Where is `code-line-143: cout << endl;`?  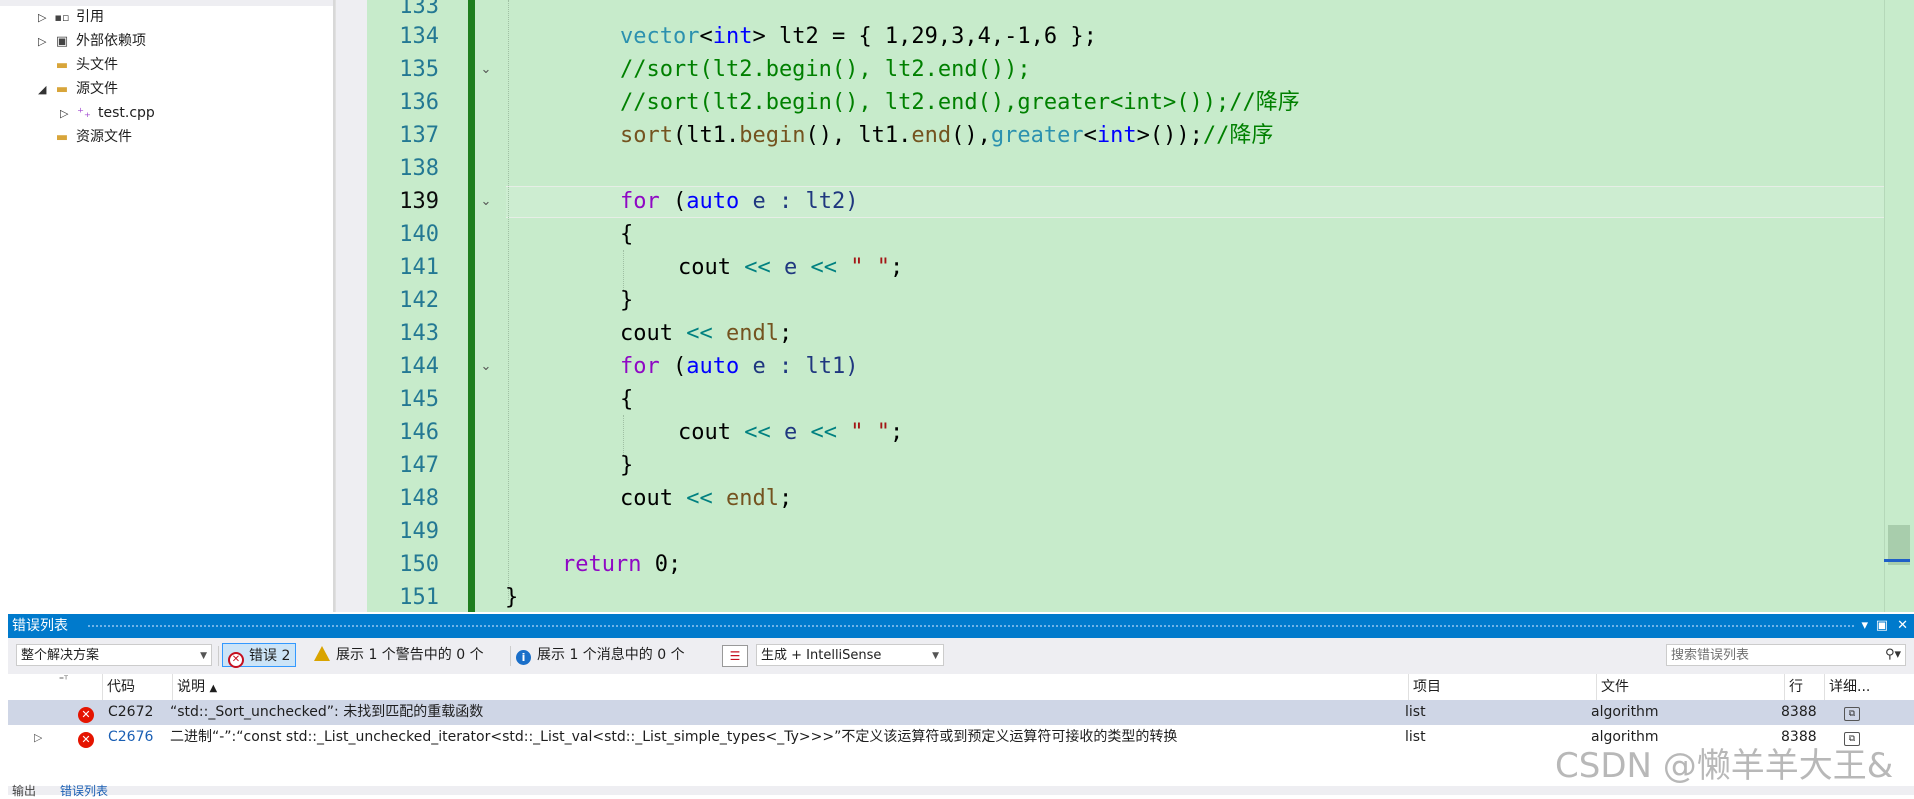 code-line-143: cout << endl; is located at coordinates (706, 333).